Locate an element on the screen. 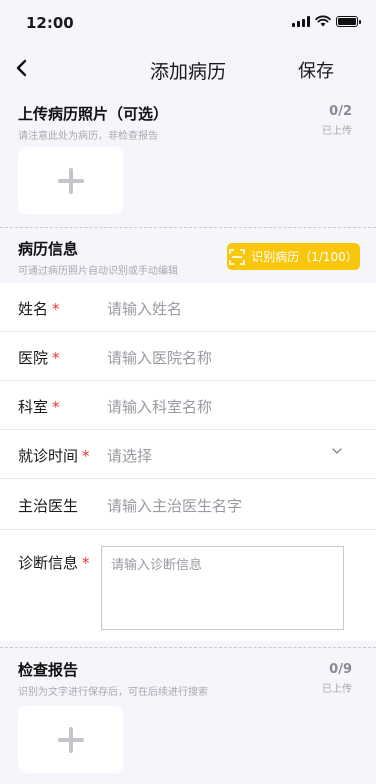 Image resolution: width=376 pixels, height=784 pixels. doctor-row: 主治医生 请输入主治医生名字 is located at coordinates (188, 504).